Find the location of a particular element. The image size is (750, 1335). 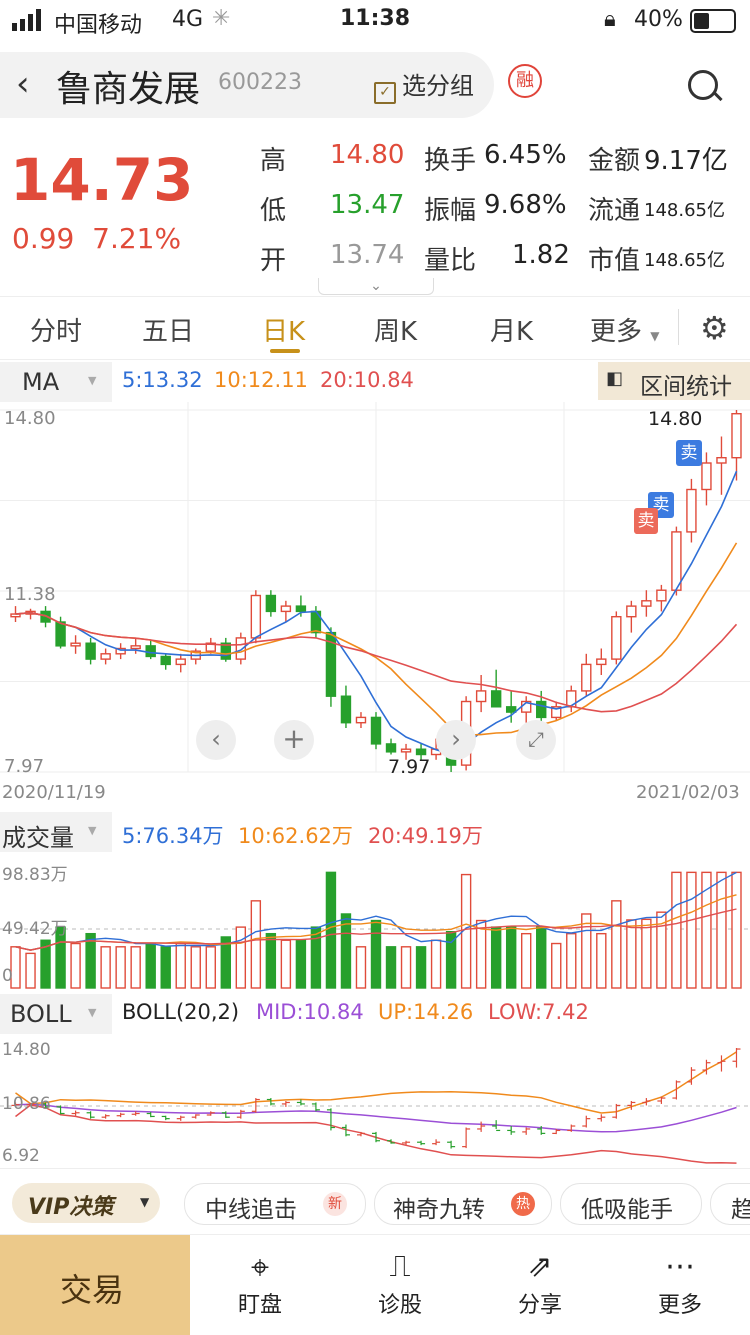

tab-weekly-k: 周K is located at coordinates (395, 329).